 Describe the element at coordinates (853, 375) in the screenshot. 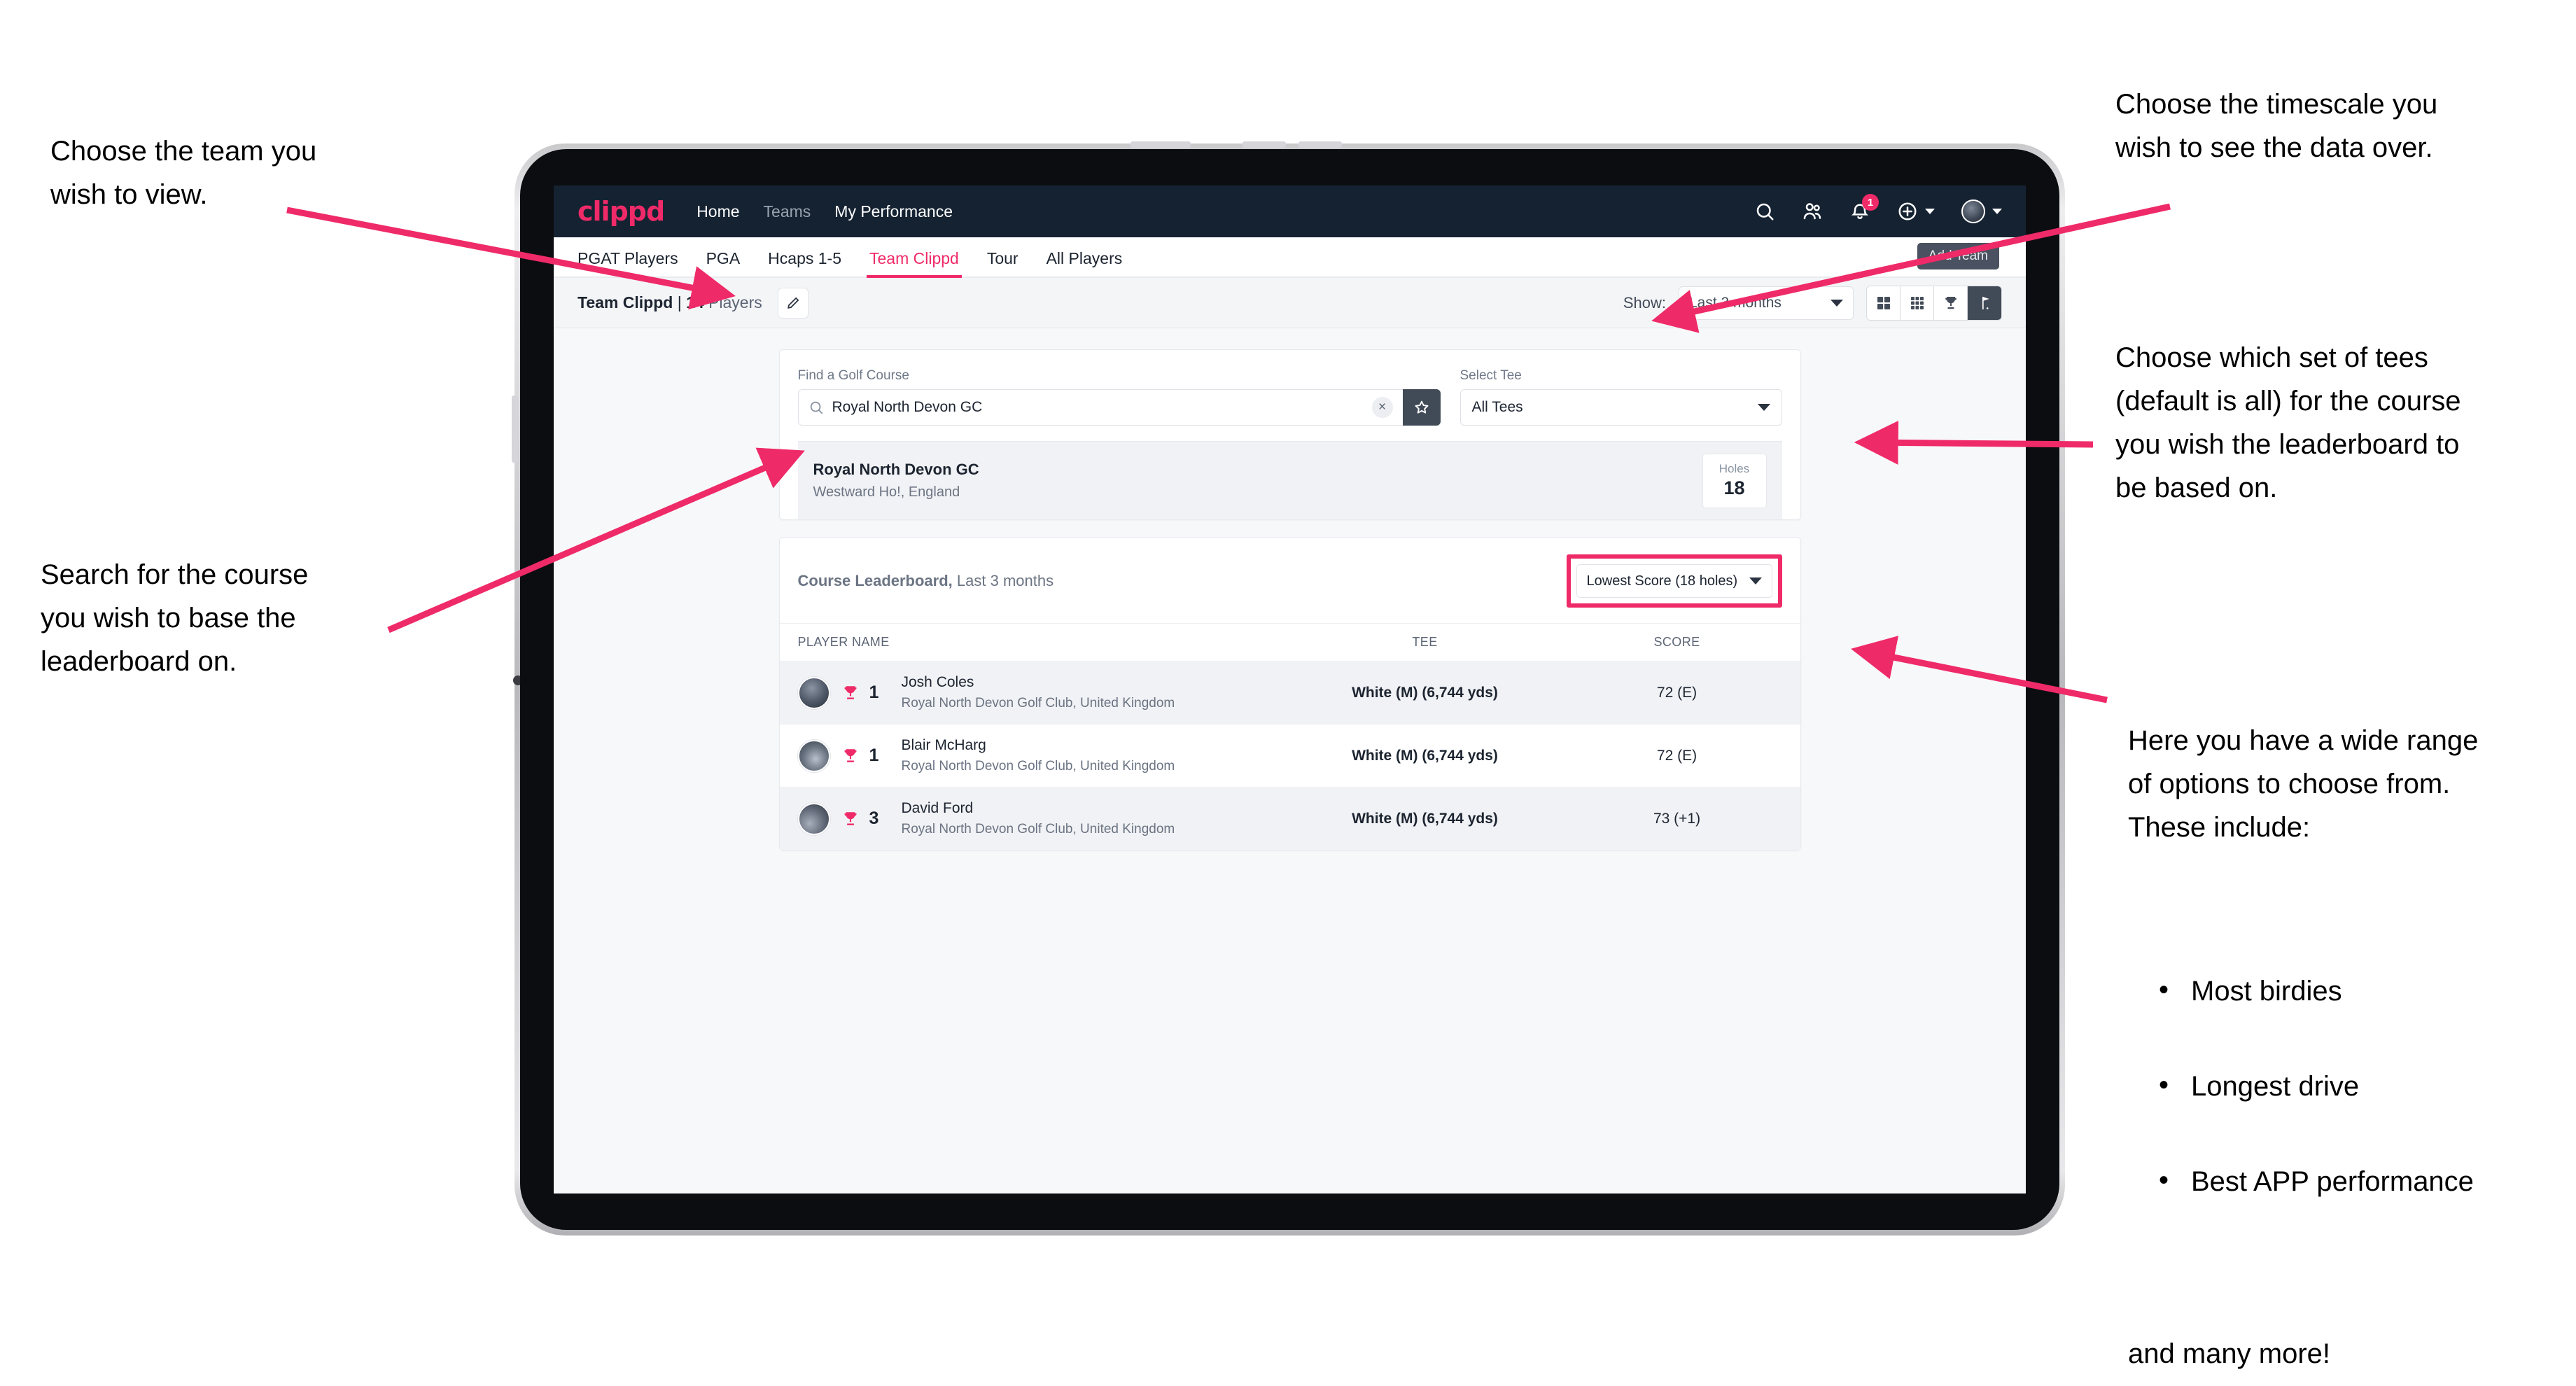

I see `course-field-label: Find a Golf Course` at that location.